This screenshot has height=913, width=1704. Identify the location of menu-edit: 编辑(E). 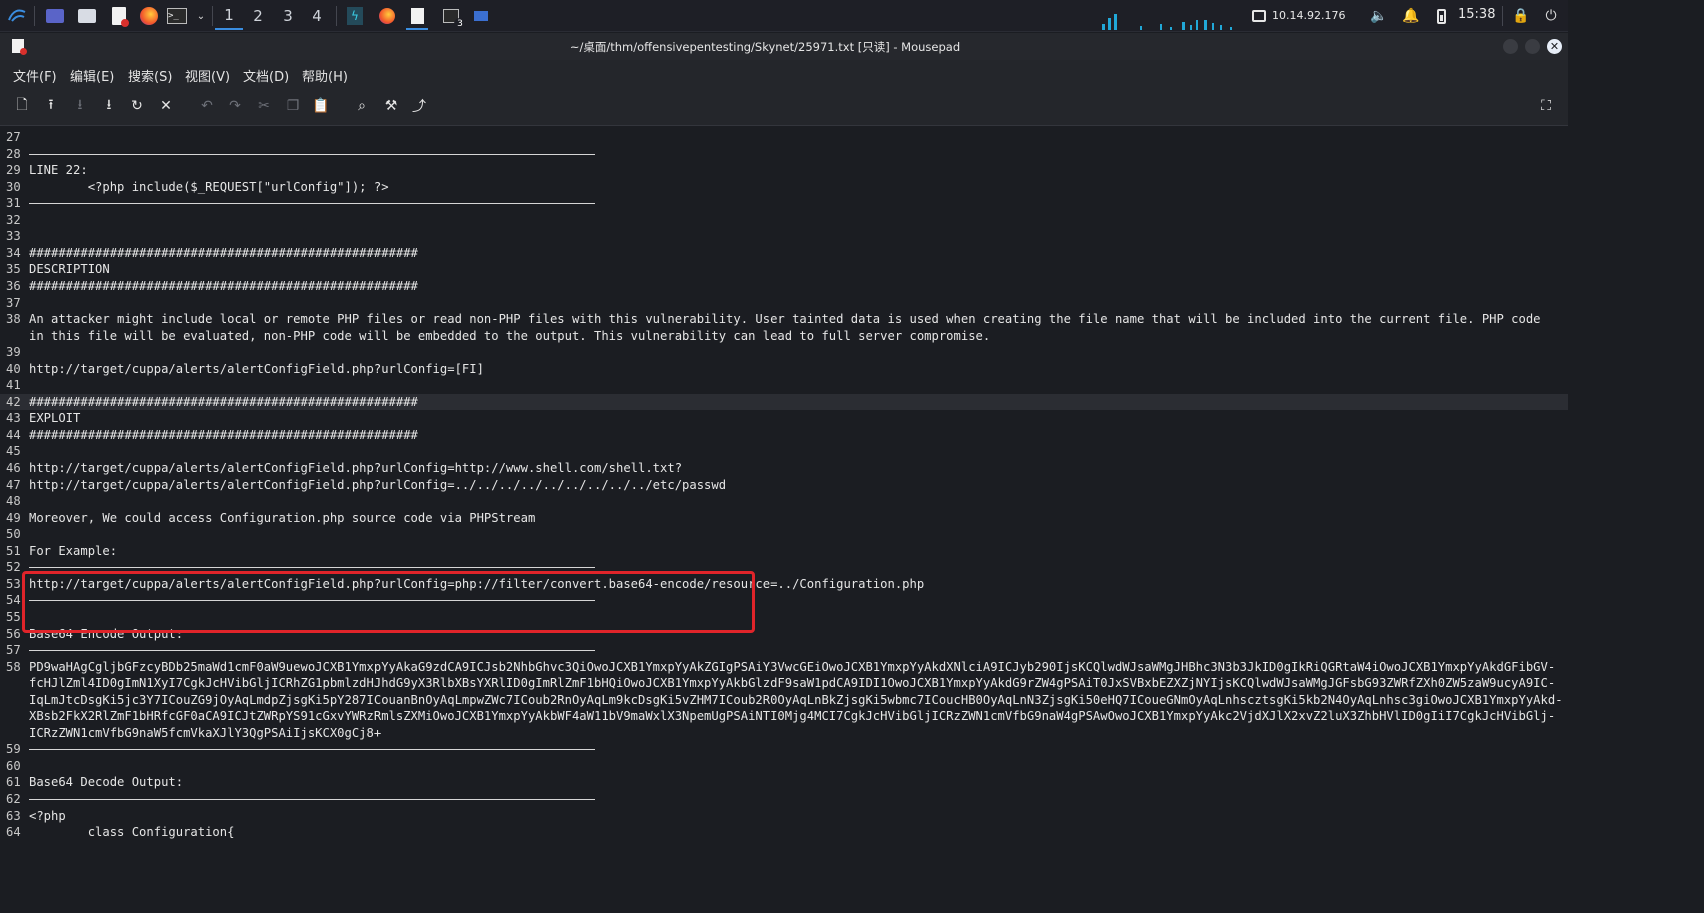
(92, 75).